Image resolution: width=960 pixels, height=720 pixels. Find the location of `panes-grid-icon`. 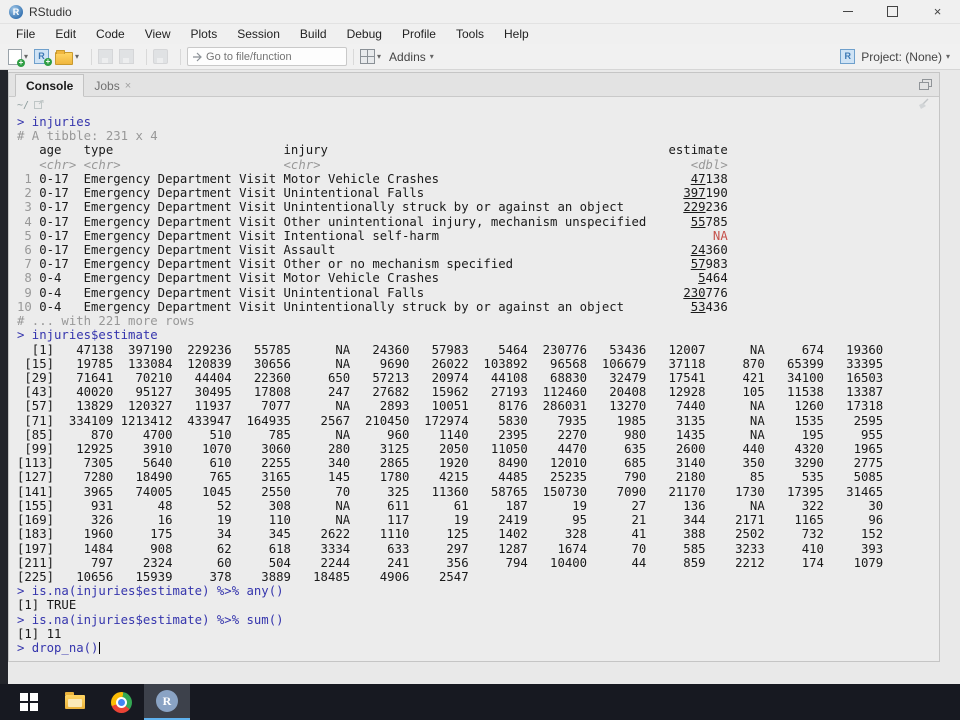

panes-grid-icon is located at coordinates (368, 56).